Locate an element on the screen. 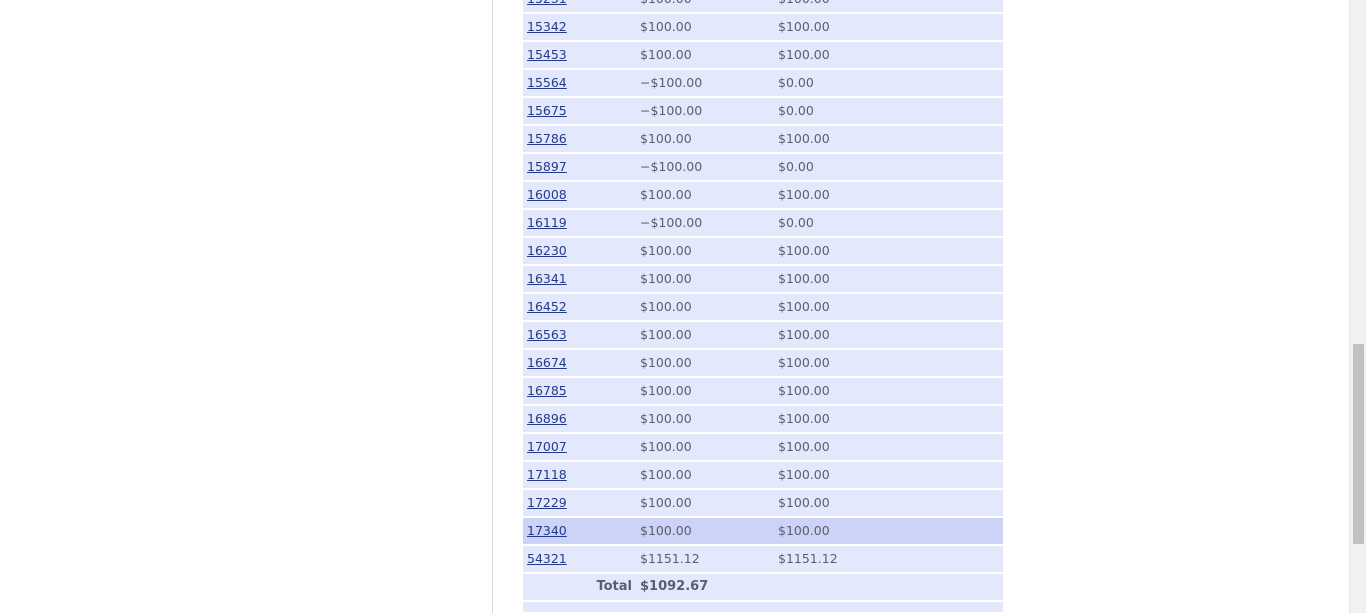 The width and height of the screenshot is (1366, 613). table-row: 16008 $100.00 $100.00 is located at coordinates (763, 195).